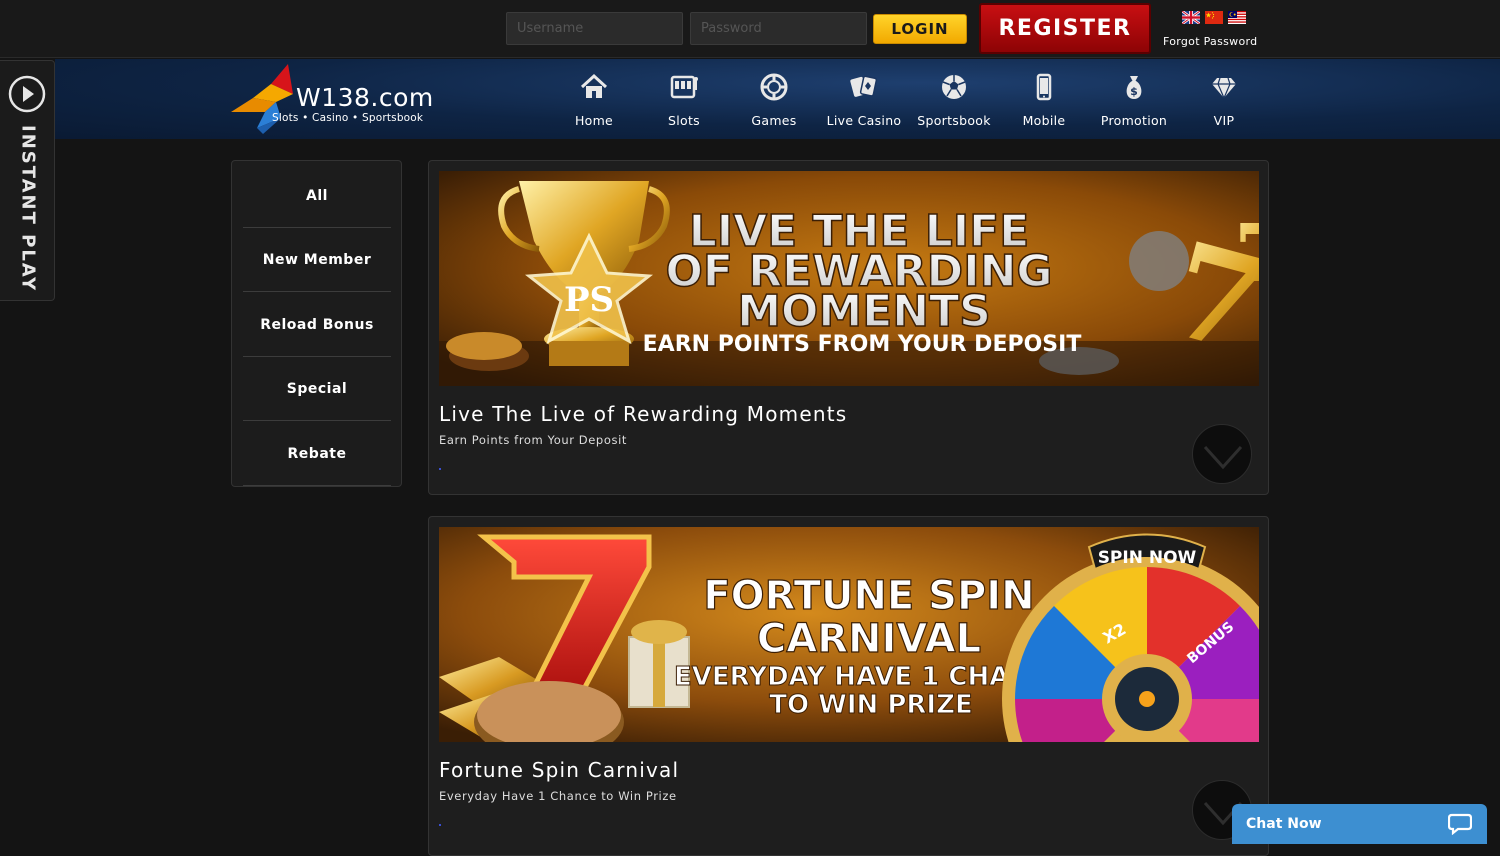 The image size is (1500, 856). I want to click on instant-play-tab: INSTANT PLAY, so click(27, 180).